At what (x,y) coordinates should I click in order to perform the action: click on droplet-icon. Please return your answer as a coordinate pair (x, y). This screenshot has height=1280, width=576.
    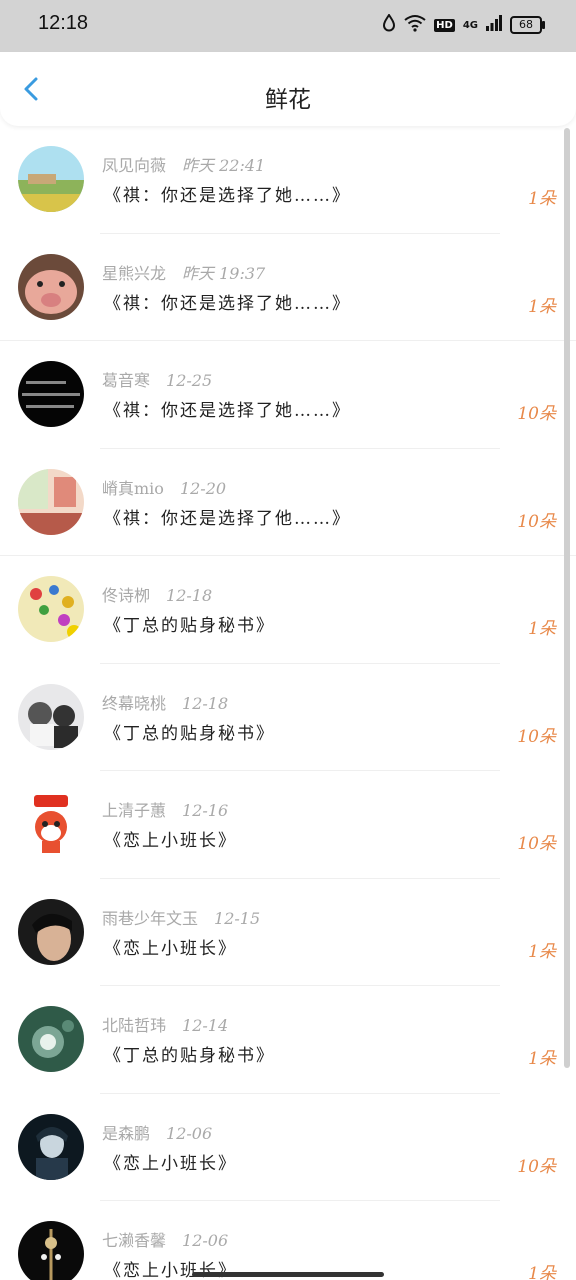
    Looking at the image, I should click on (389, 24).